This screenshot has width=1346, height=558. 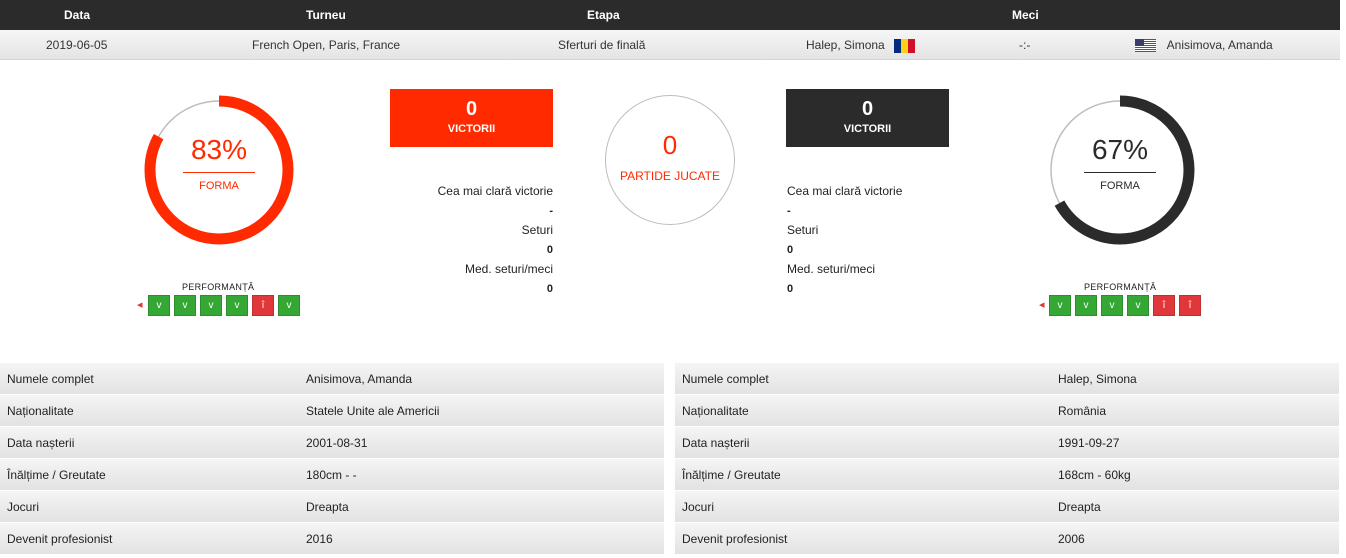 What do you see at coordinates (326, 45) in the screenshot?
I see `match-tournament: French Open, Paris, France` at bounding box center [326, 45].